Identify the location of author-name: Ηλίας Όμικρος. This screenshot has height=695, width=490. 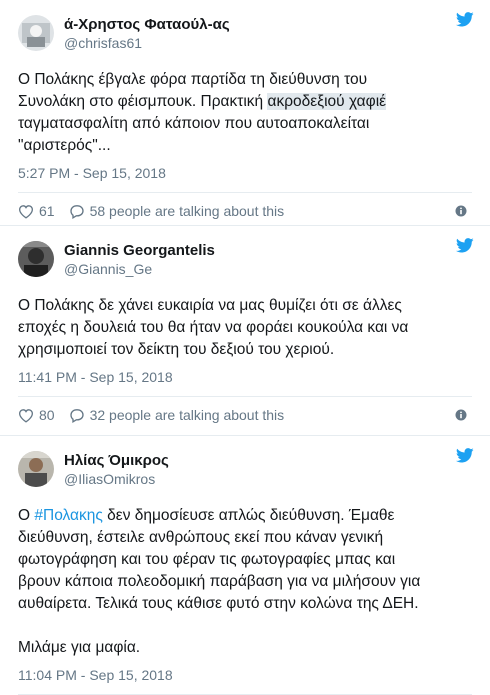
(116, 460).